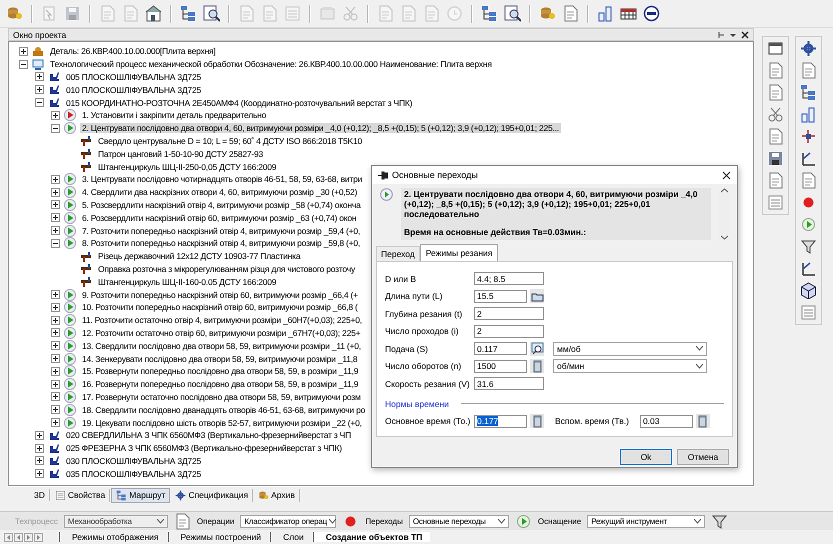 The width and height of the screenshot is (833, 544). Describe the element at coordinates (222, 423) in the screenshot. I see `tree-item: 19. Цекувати послідовно шість отворів 52-57, витримуючи розміри _22 (+0,` at that location.